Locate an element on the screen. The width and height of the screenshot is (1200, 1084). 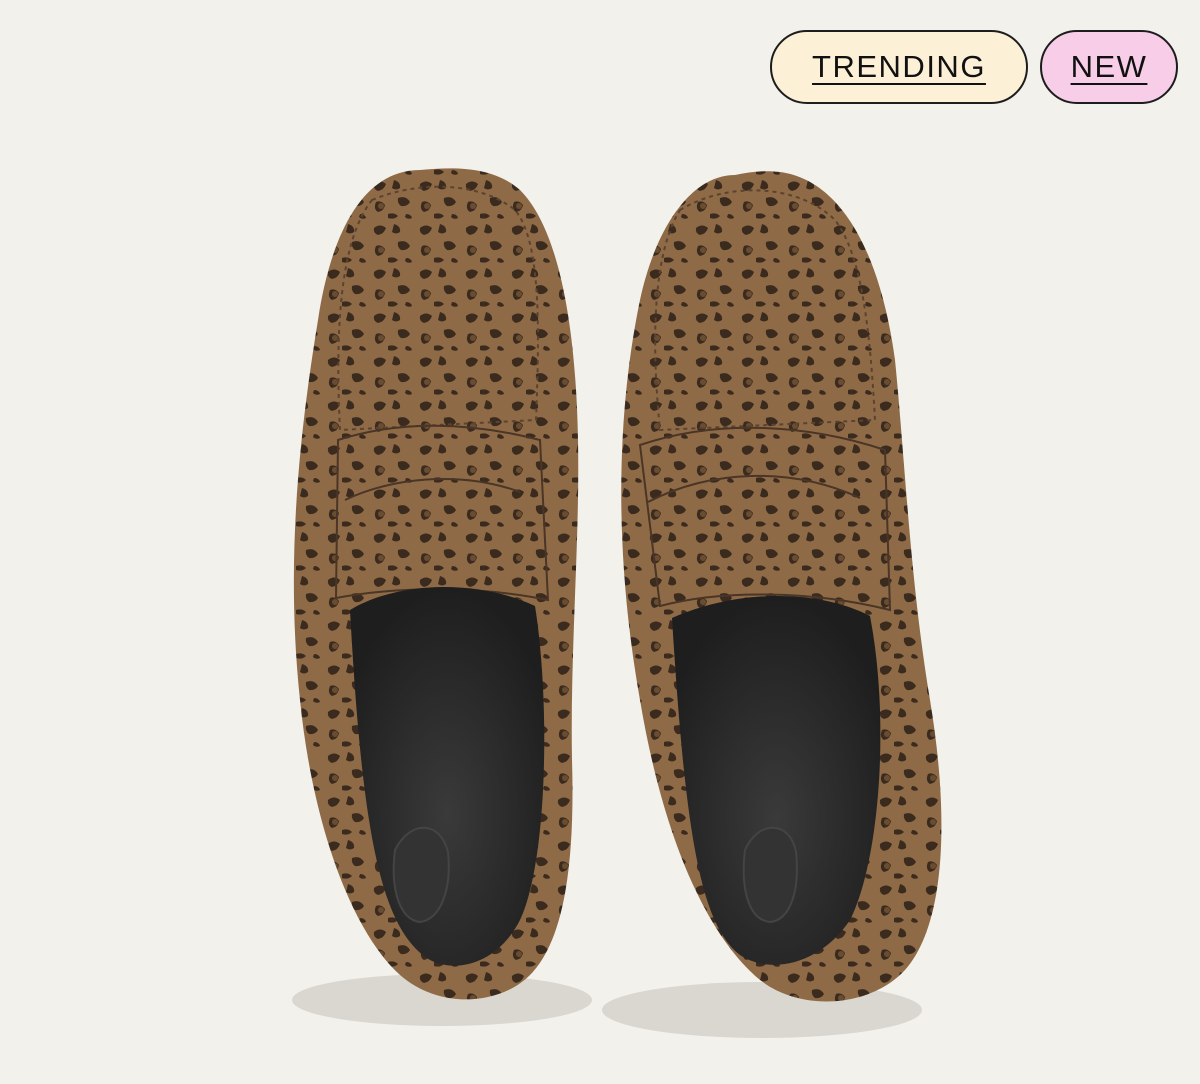
new-badge: NEW is located at coordinates (1109, 67).